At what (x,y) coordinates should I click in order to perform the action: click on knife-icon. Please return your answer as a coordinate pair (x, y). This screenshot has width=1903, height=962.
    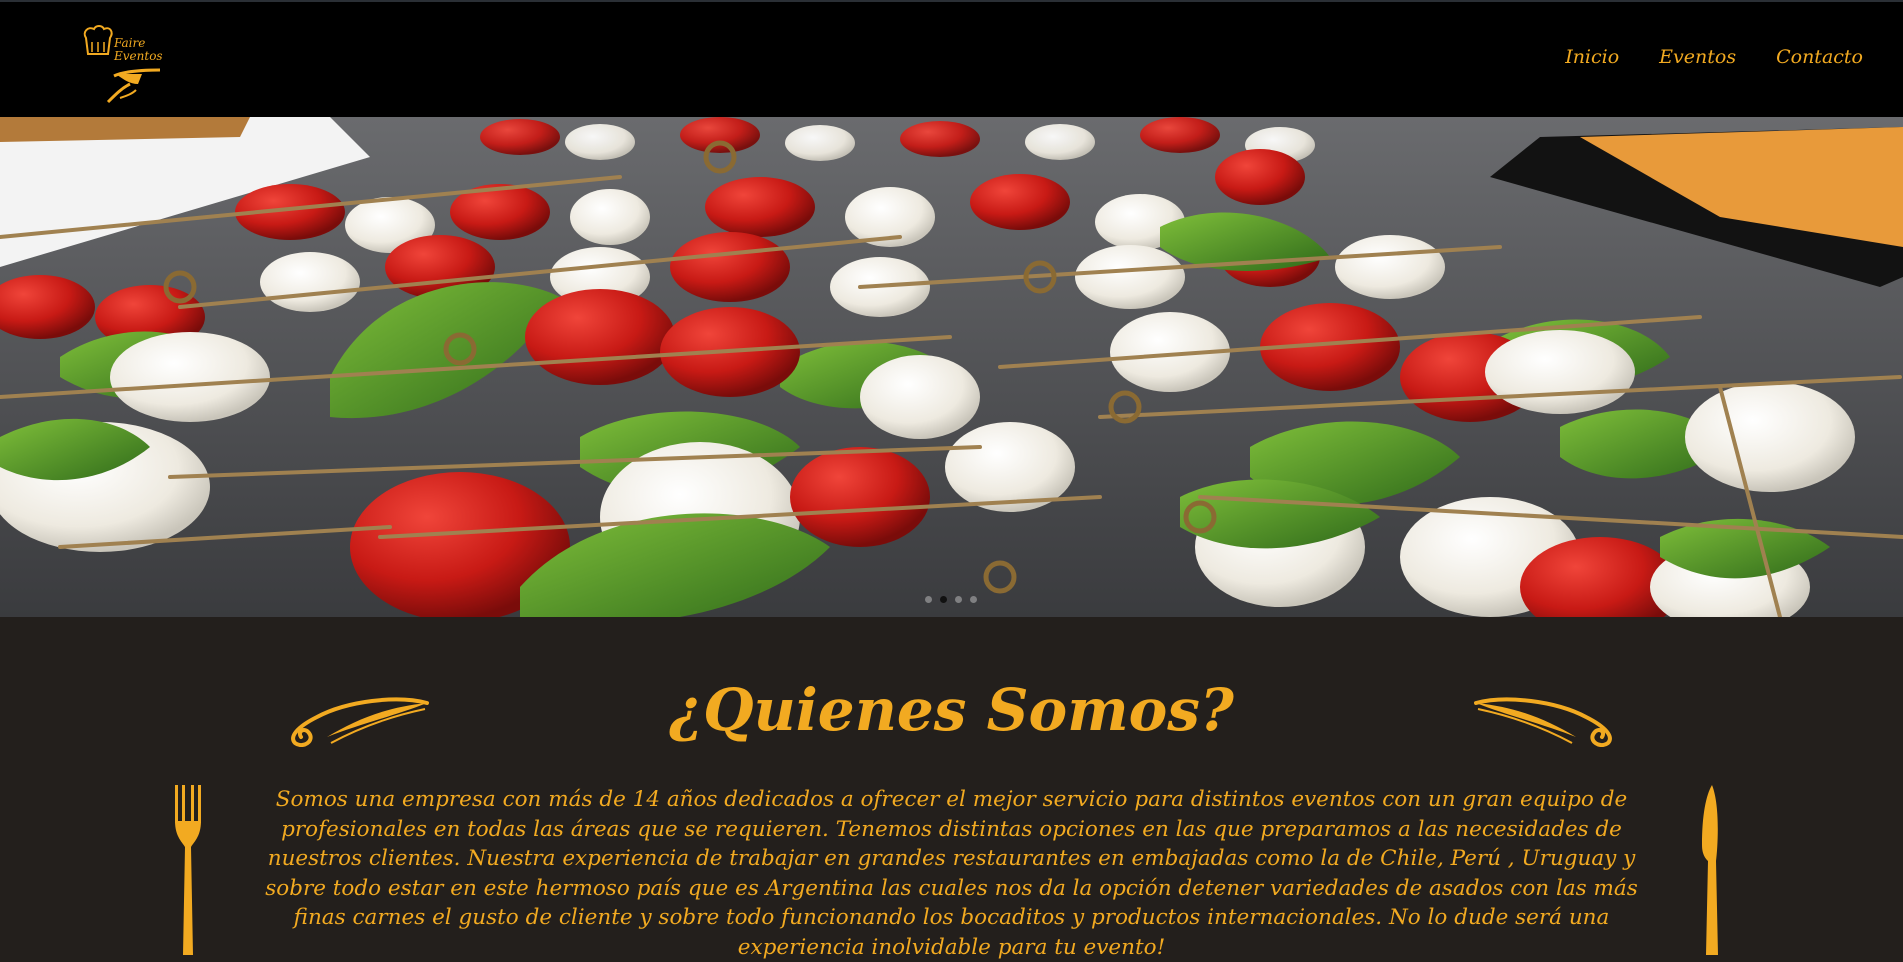
    Looking at the image, I should click on (1710, 870).